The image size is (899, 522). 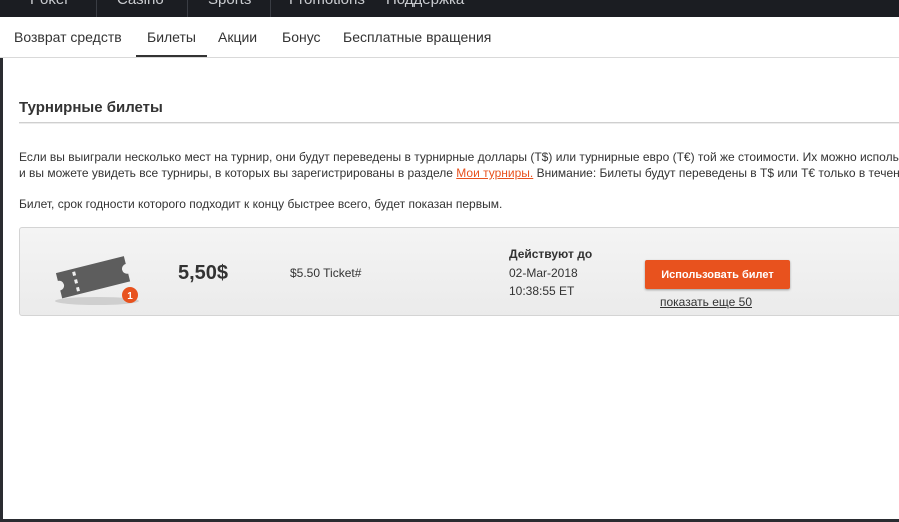 What do you see at coordinates (203, 273) in the screenshot?
I see `ticket-amount: 5,50$` at bounding box center [203, 273].